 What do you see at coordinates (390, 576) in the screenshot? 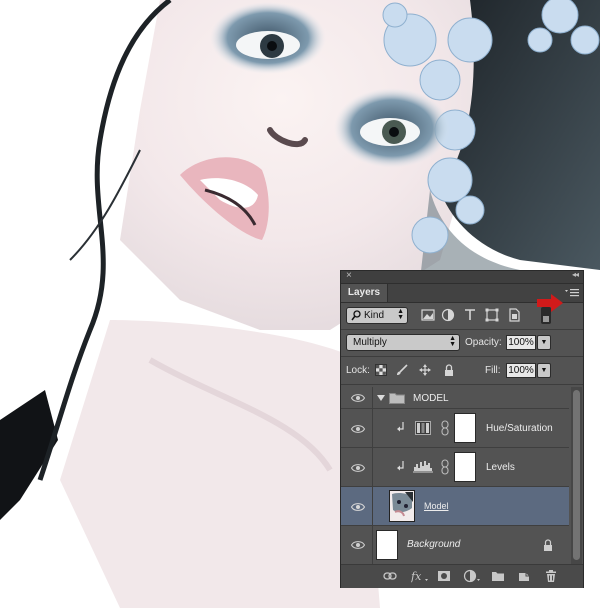
I see `link-layers-icon` at bounding box center [390, 576].